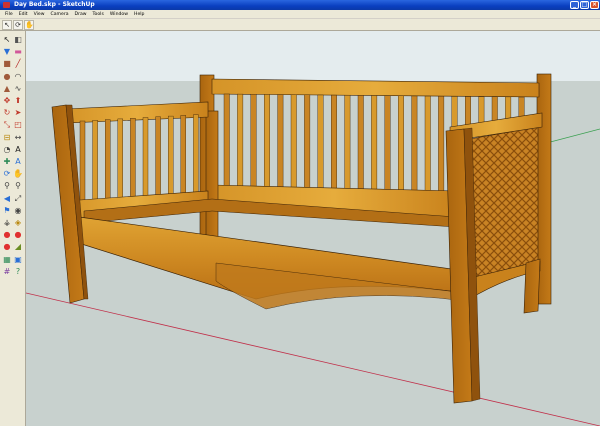 The width and height of the screenshot is (600, 426). Describe the element at coordinates (7, 125) in the screenshot. I see `scale-icon: ⤡` at that location.